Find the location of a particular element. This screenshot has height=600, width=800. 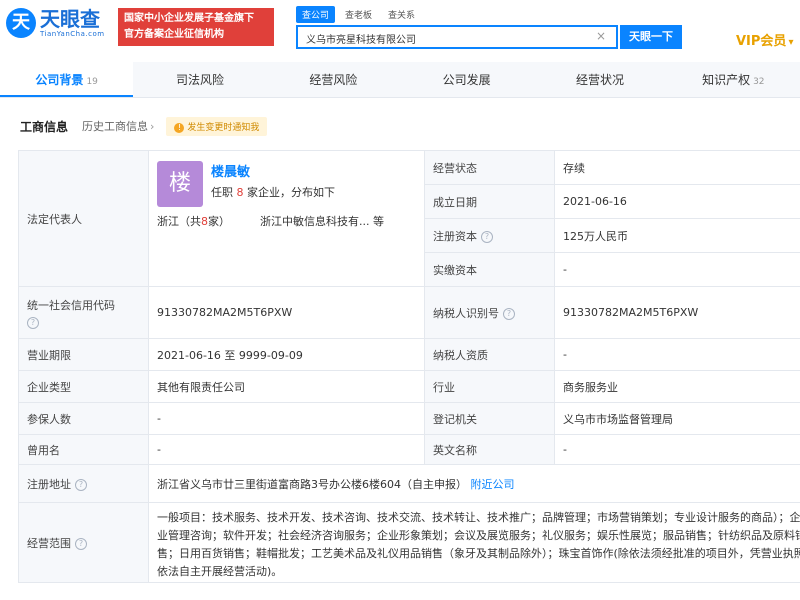

site-logo: 天 天眼查 TianYanCha.com is located at coordinates (55, 23).